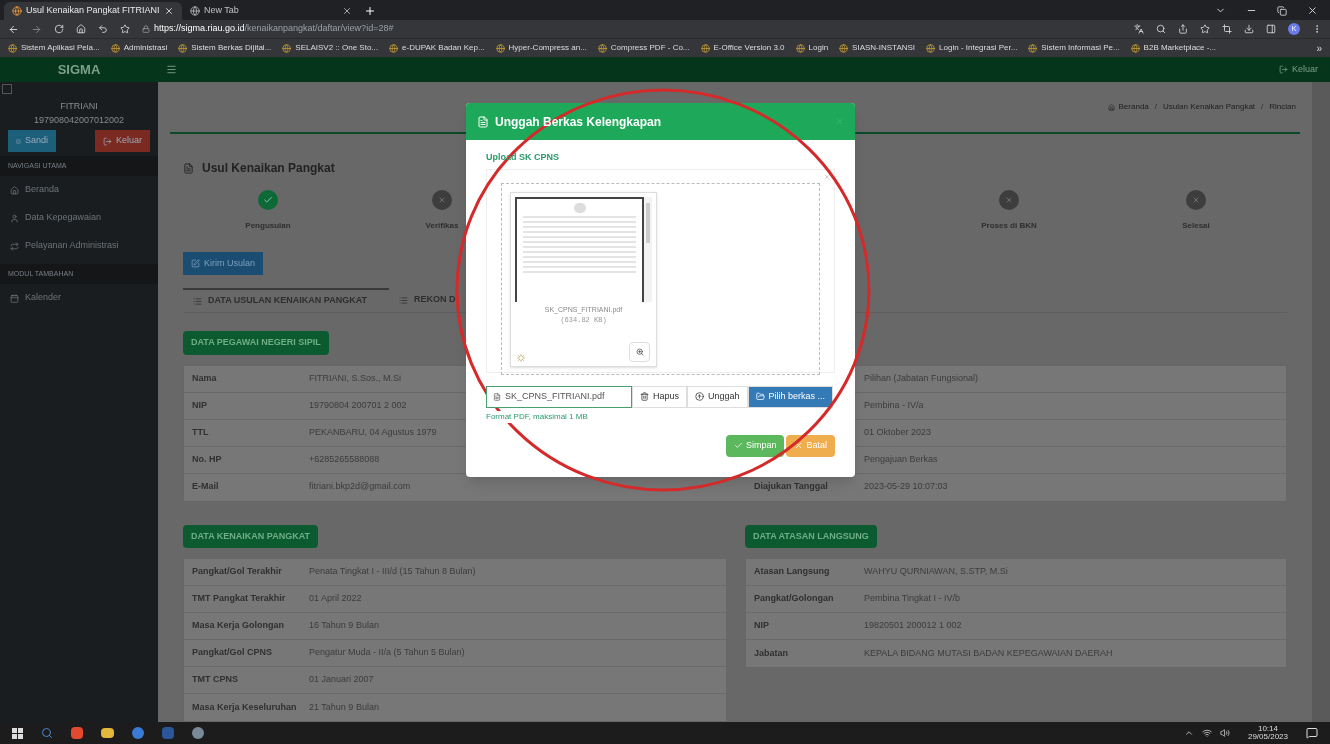 This screenshot has width=1330, height=744. Describe the element at coordinates (639, 351) in the screenshot. I see `zoom-button` at that location.